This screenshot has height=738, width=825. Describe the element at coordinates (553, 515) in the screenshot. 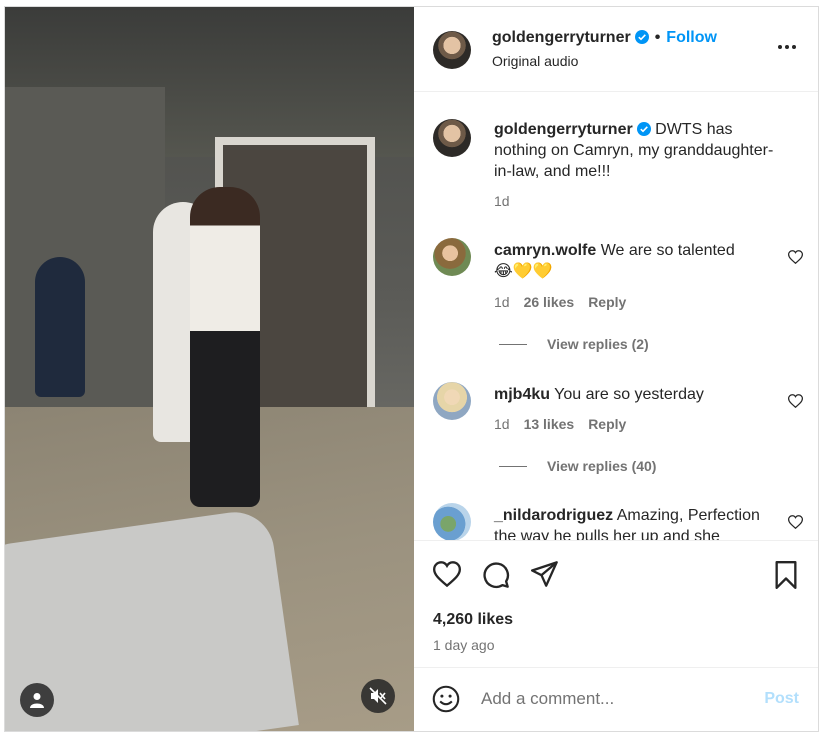

I see `comment-username: _nildarodriguez` at that location.